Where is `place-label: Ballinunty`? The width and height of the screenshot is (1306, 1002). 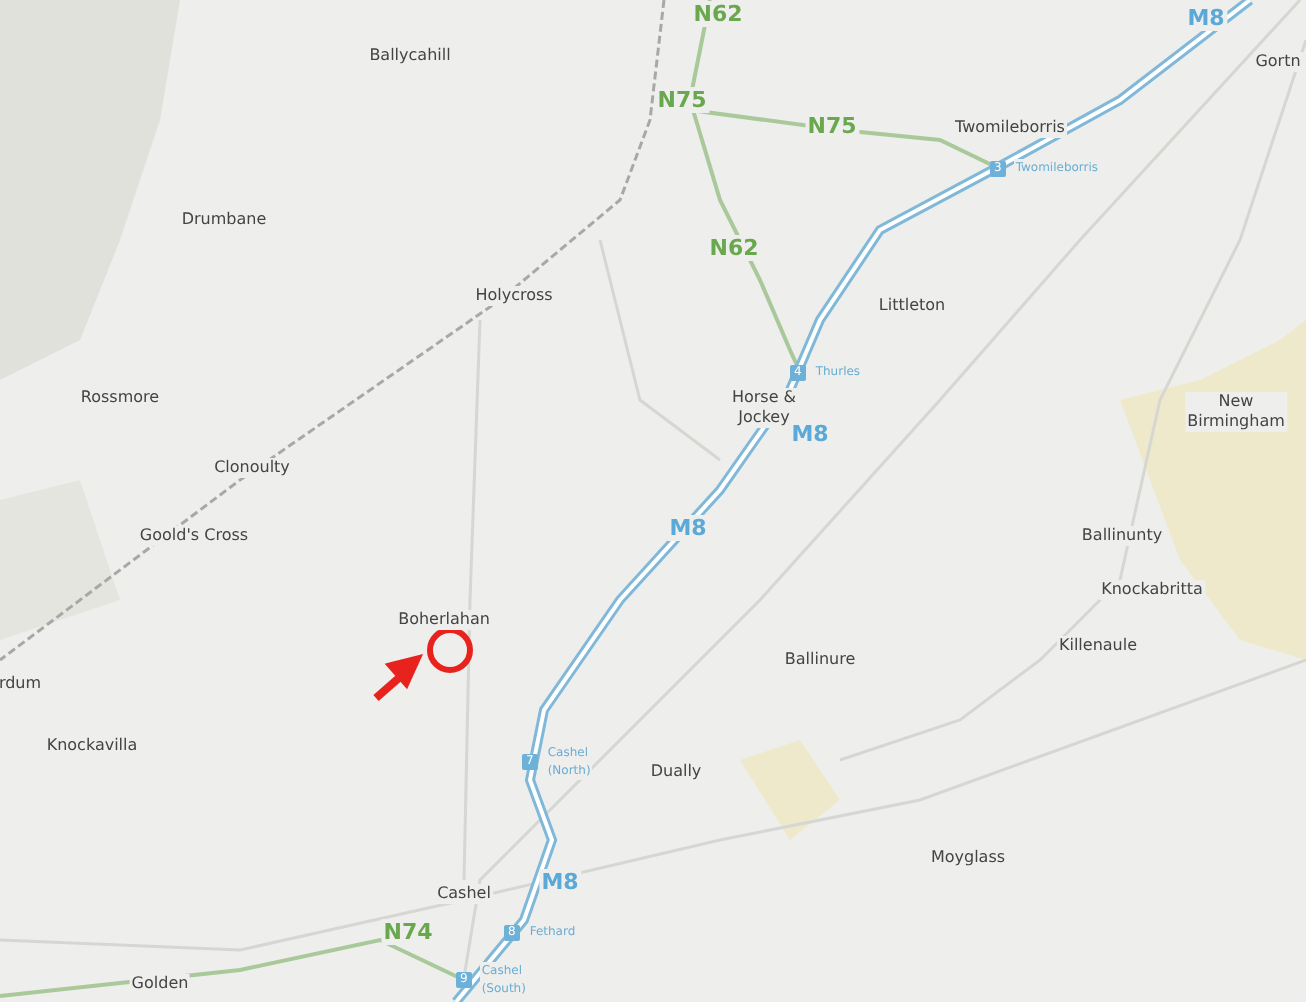
place-label: Ballinunty is located at coordinates (1122, 536).